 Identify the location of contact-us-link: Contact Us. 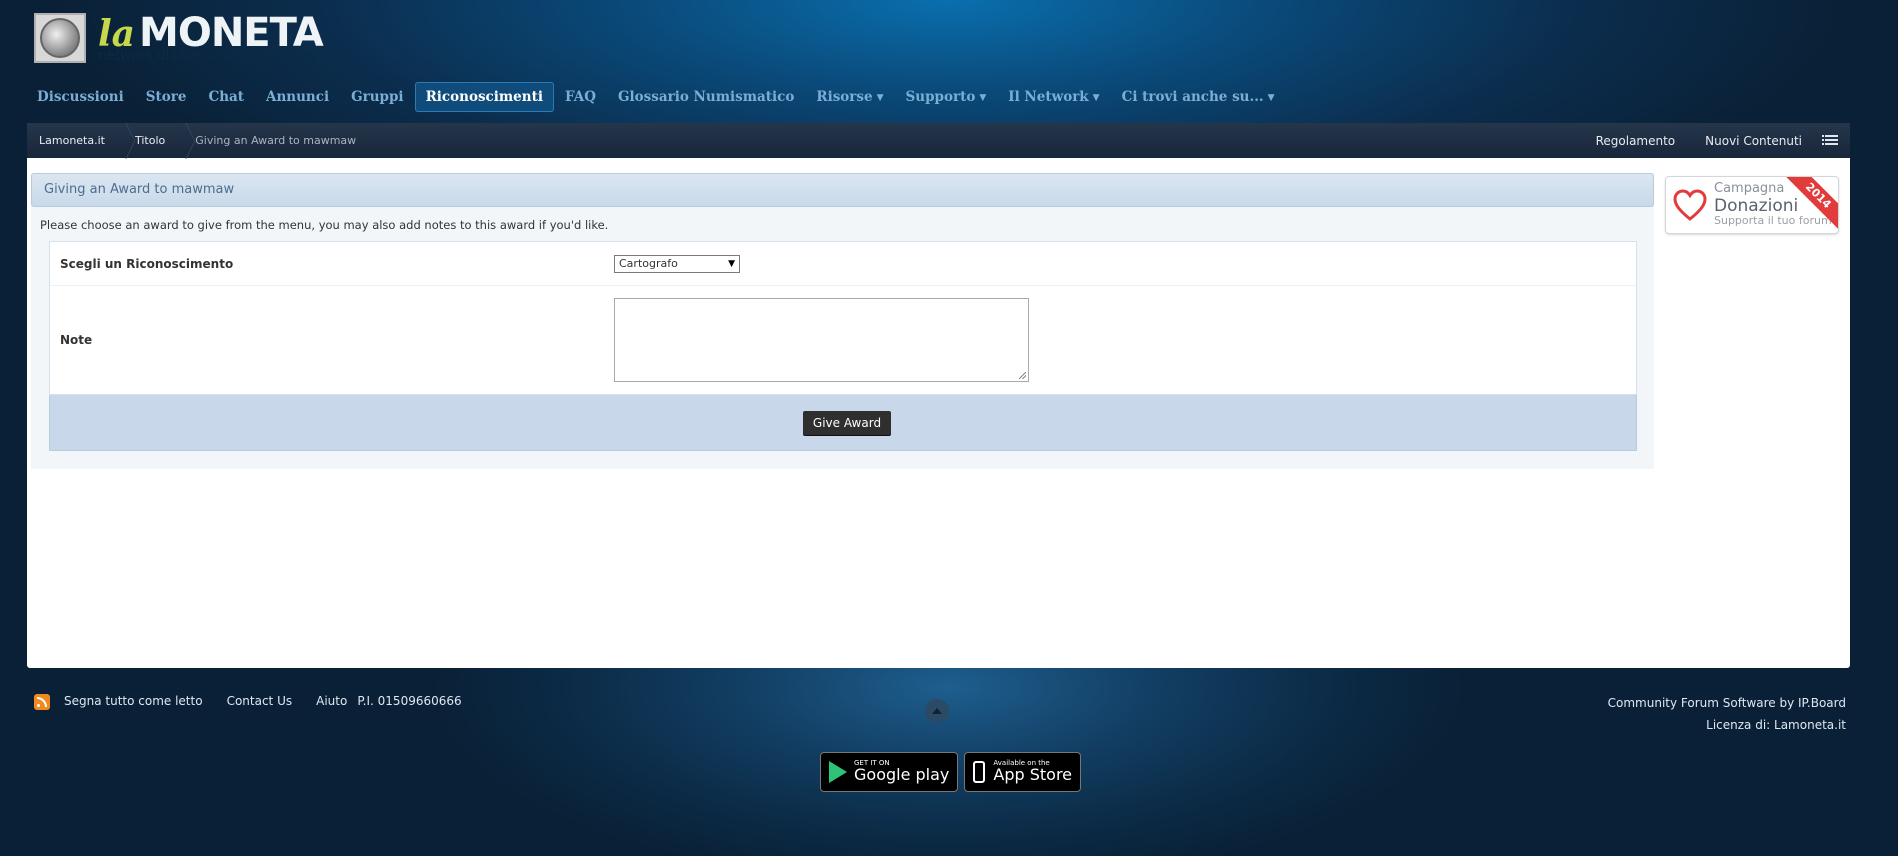
(260, 701).